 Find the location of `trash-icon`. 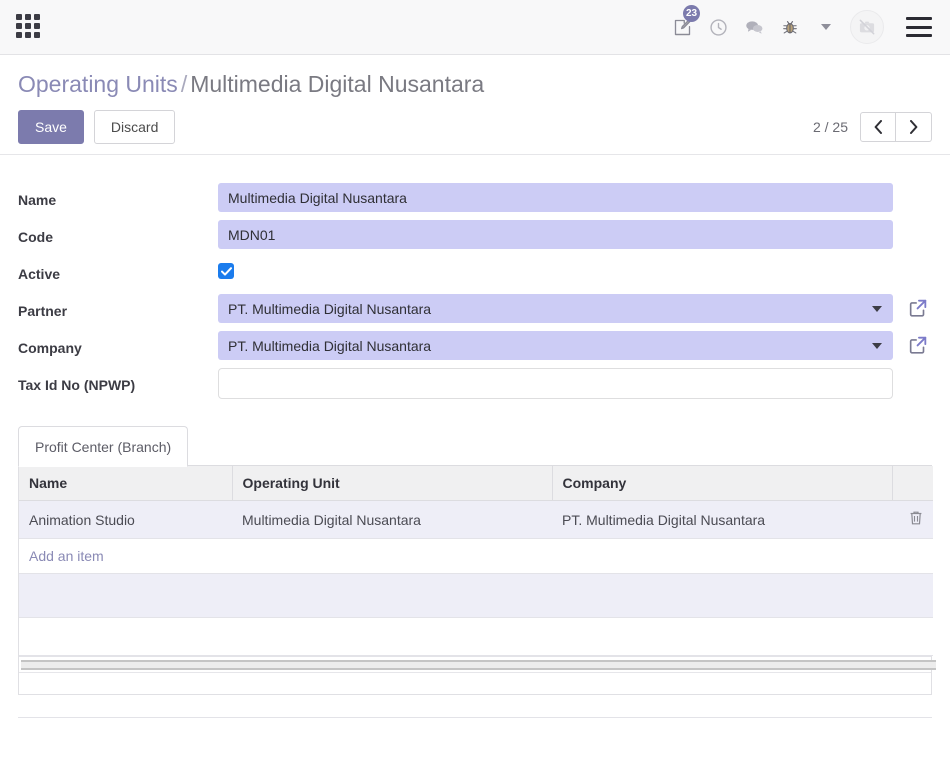

trash-icon is located at coordinates (916, 519).